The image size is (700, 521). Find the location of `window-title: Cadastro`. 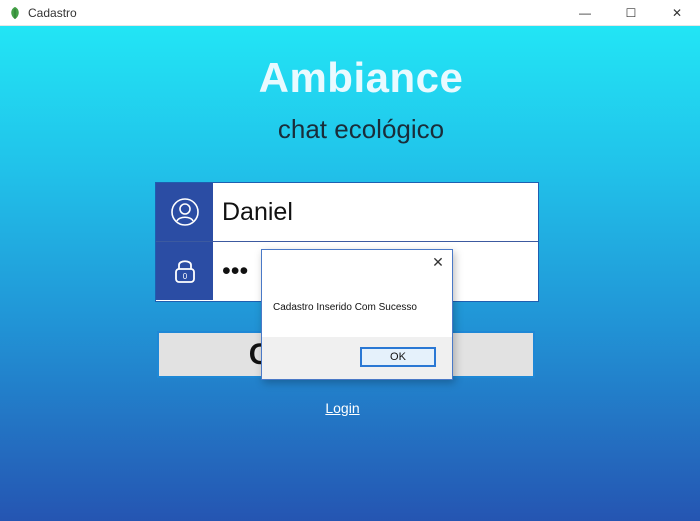

window-title: Cadastro is located at coordinates (52, 12).